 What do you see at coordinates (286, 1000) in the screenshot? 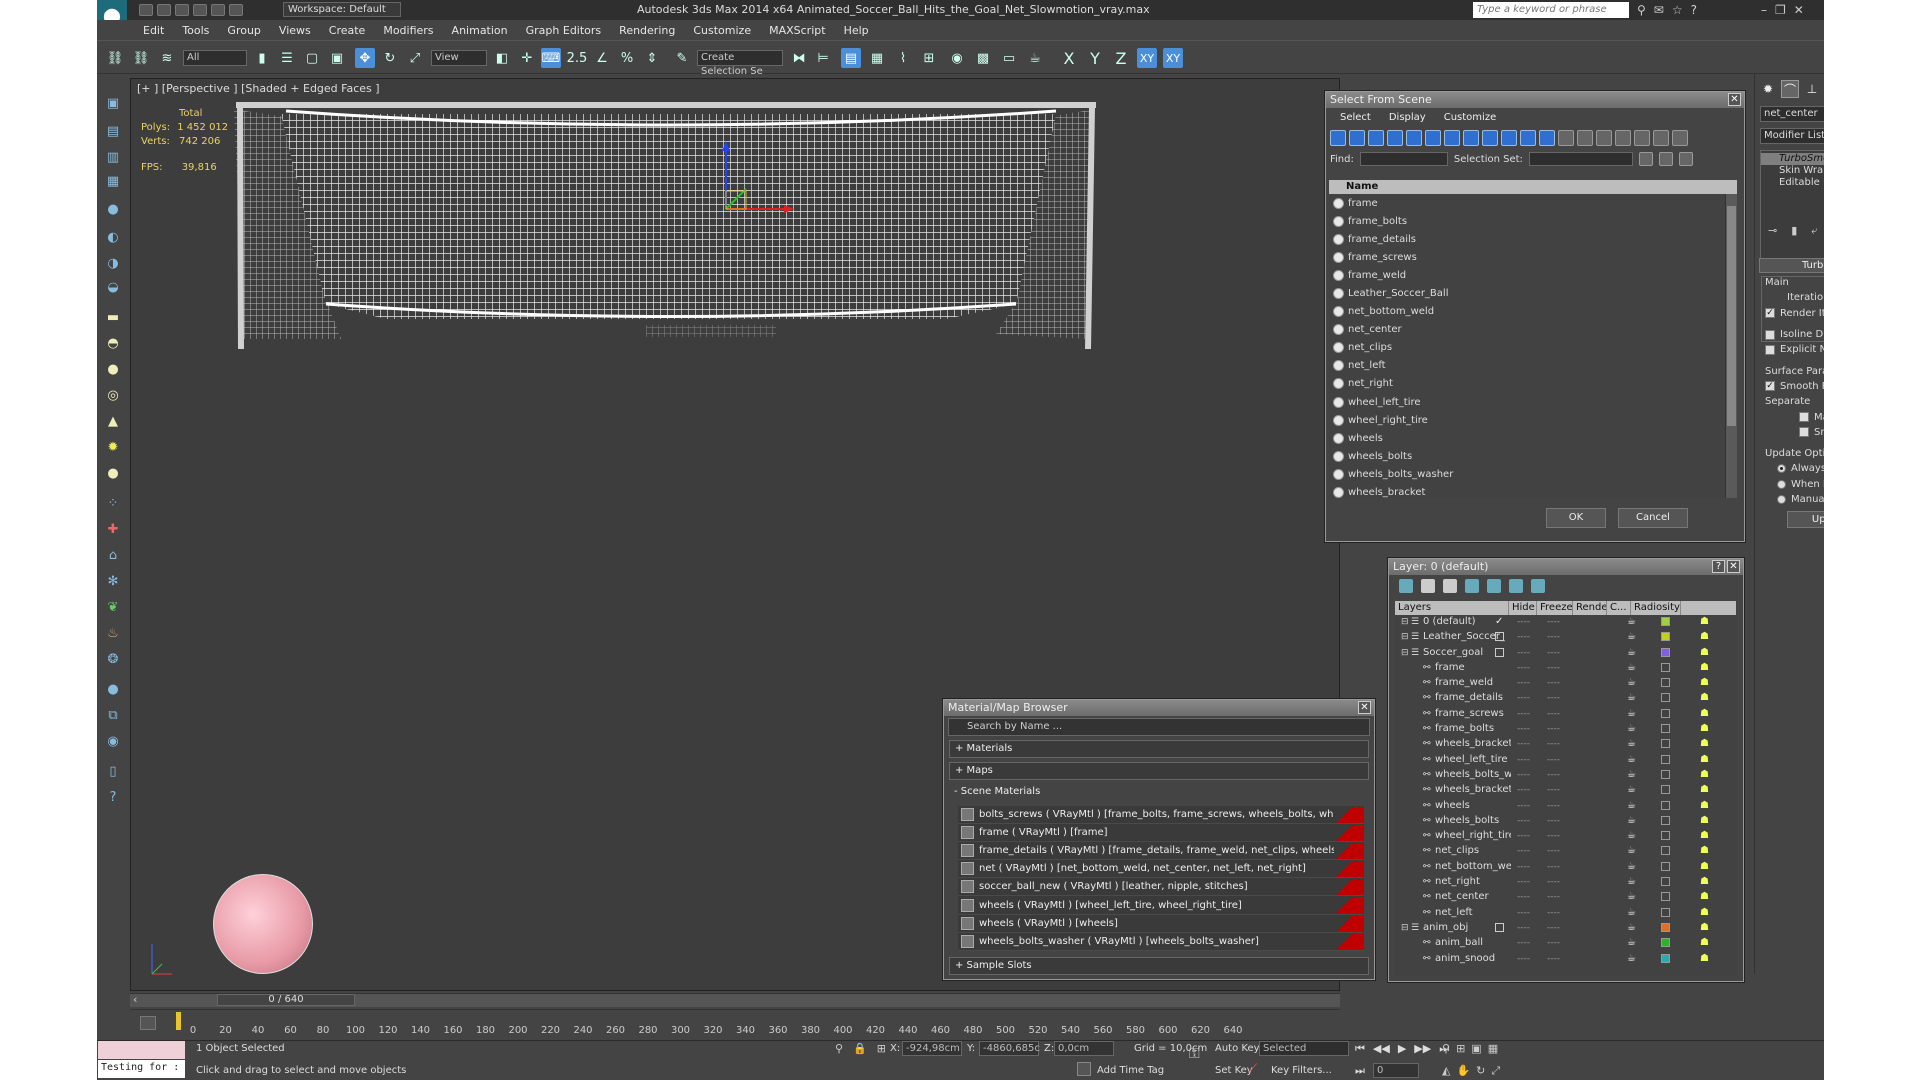
I see `frame-counter: 0 / 640` at bounding box center [286, 1000].